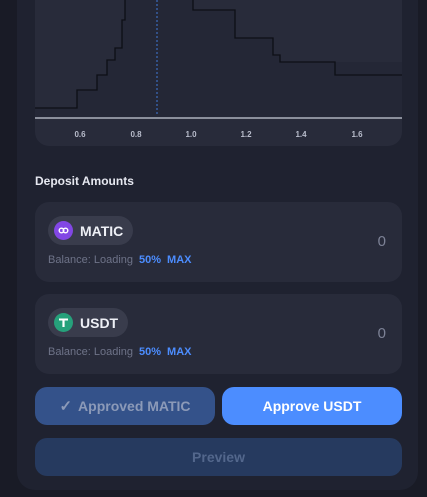  I want to click on usdt-amount-card: USDT Balance: Loading 50% MAX 0, so click(218, 334).